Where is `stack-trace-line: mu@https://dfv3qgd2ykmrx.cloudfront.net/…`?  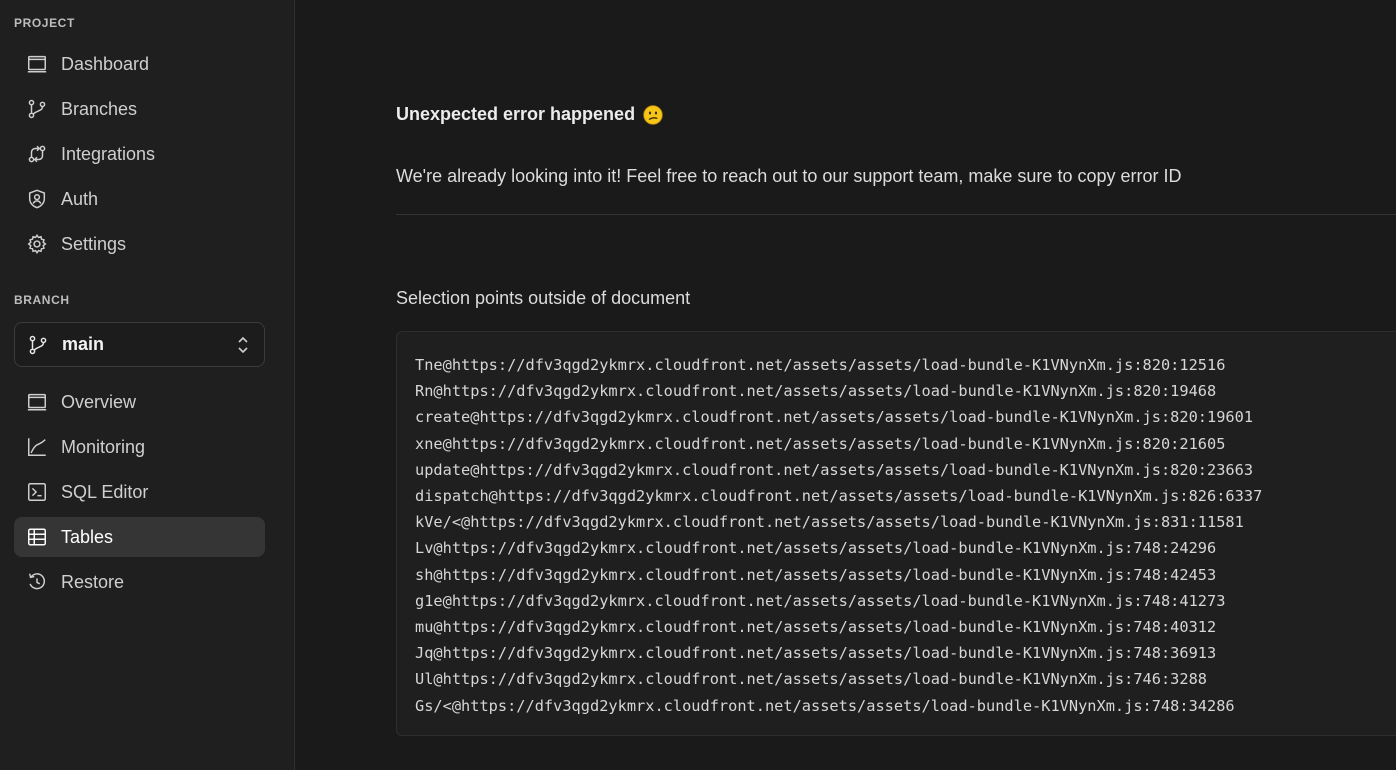
stack-trace-line: mu@https://dfv3qgd2ykmrx.cloudfront.net/… is located at coordinates (816, 627).